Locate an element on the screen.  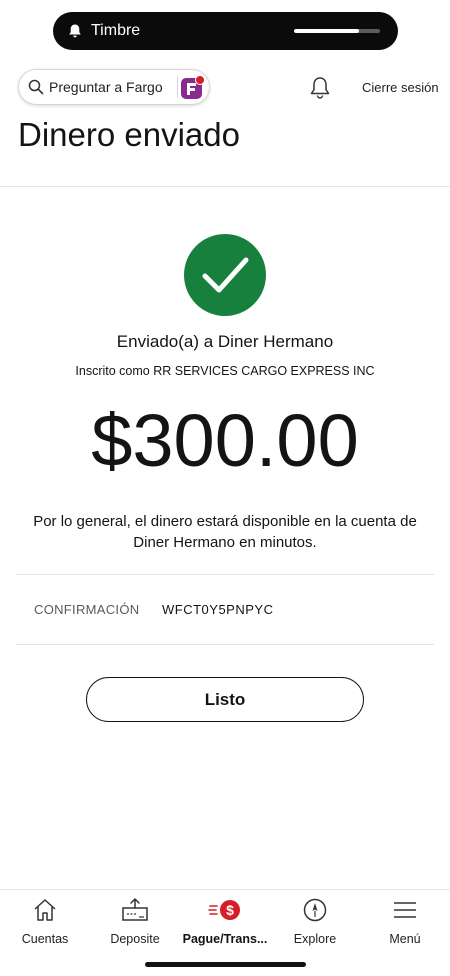
notification-label: Timbre is located at coordinates (116, 30).